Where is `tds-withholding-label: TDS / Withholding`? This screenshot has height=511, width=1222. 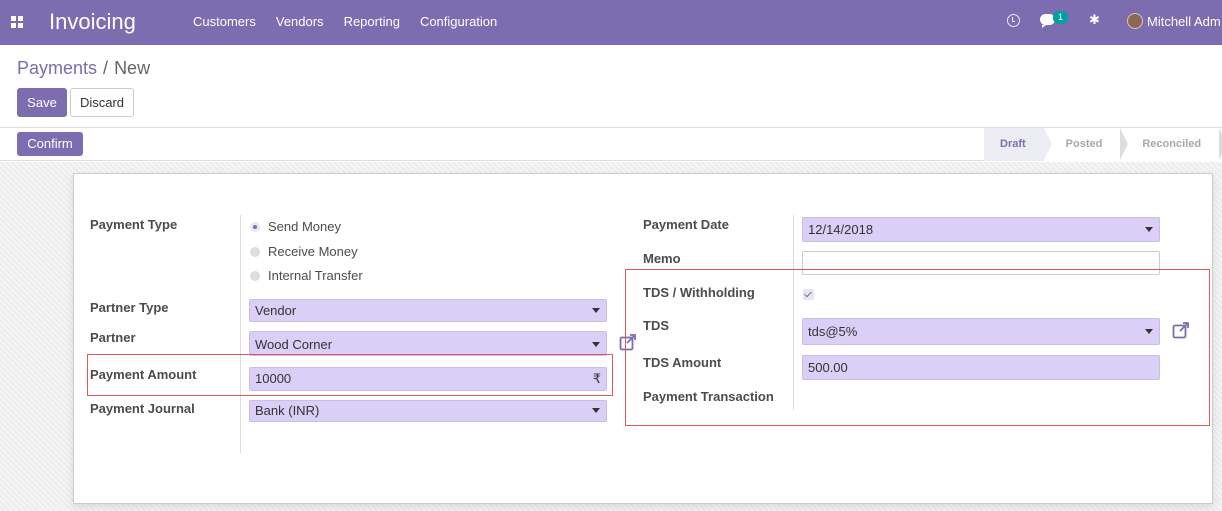 tds-withholding-label: TDS / Withholding is located at coordinates (699, 292).